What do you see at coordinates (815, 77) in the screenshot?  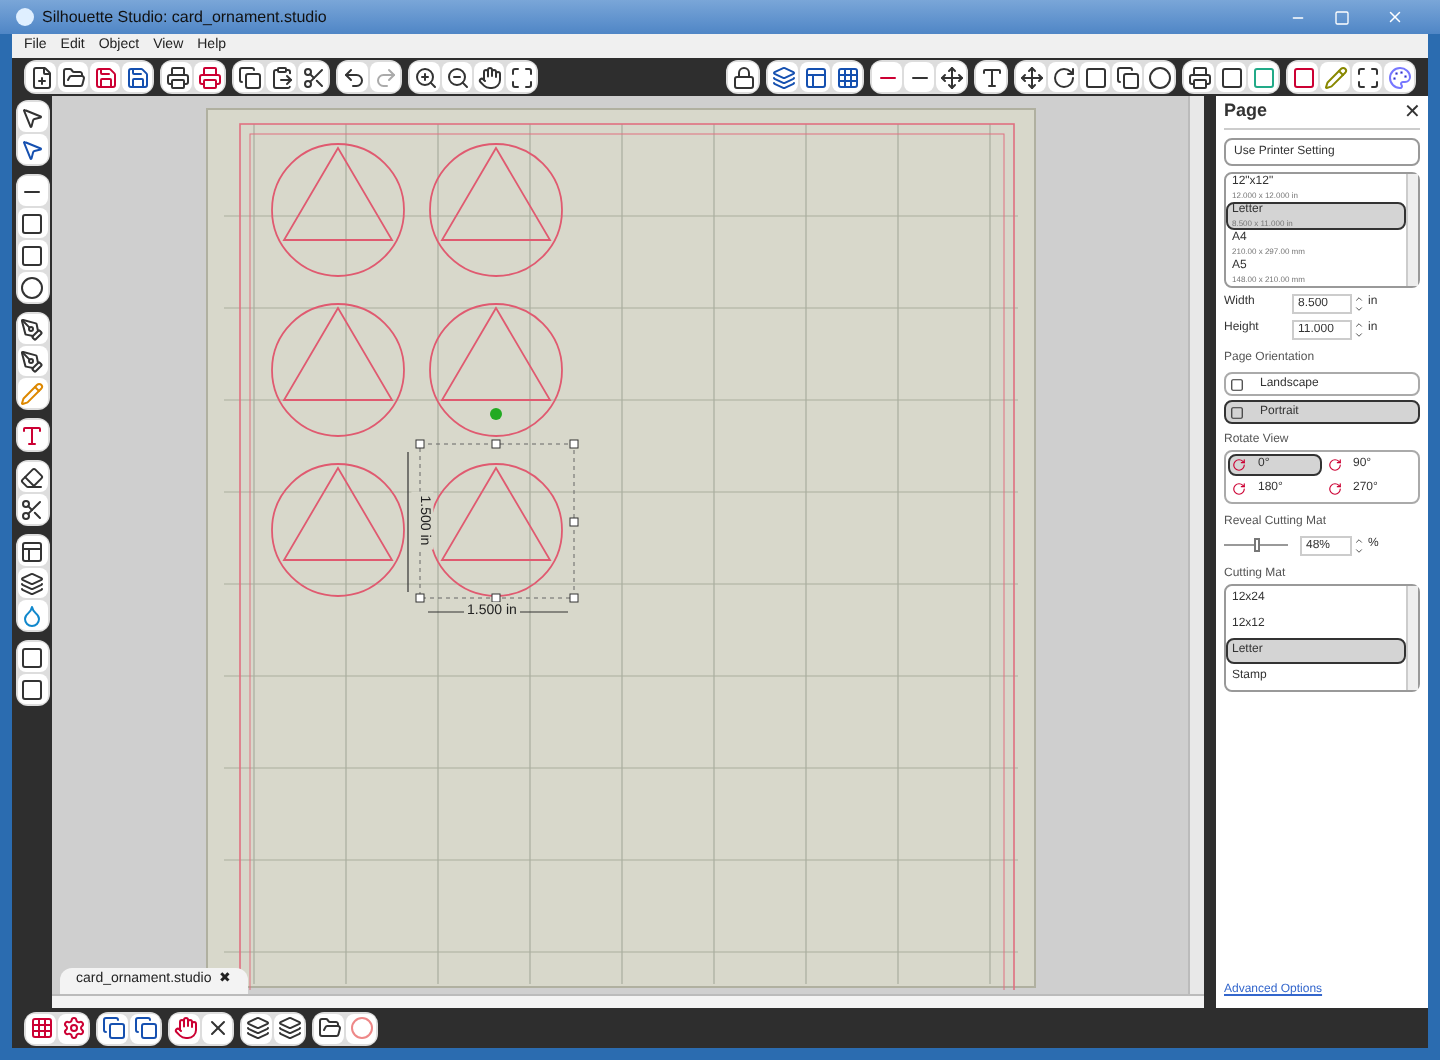 I see `window-icon` at bounding box center [815, 77].